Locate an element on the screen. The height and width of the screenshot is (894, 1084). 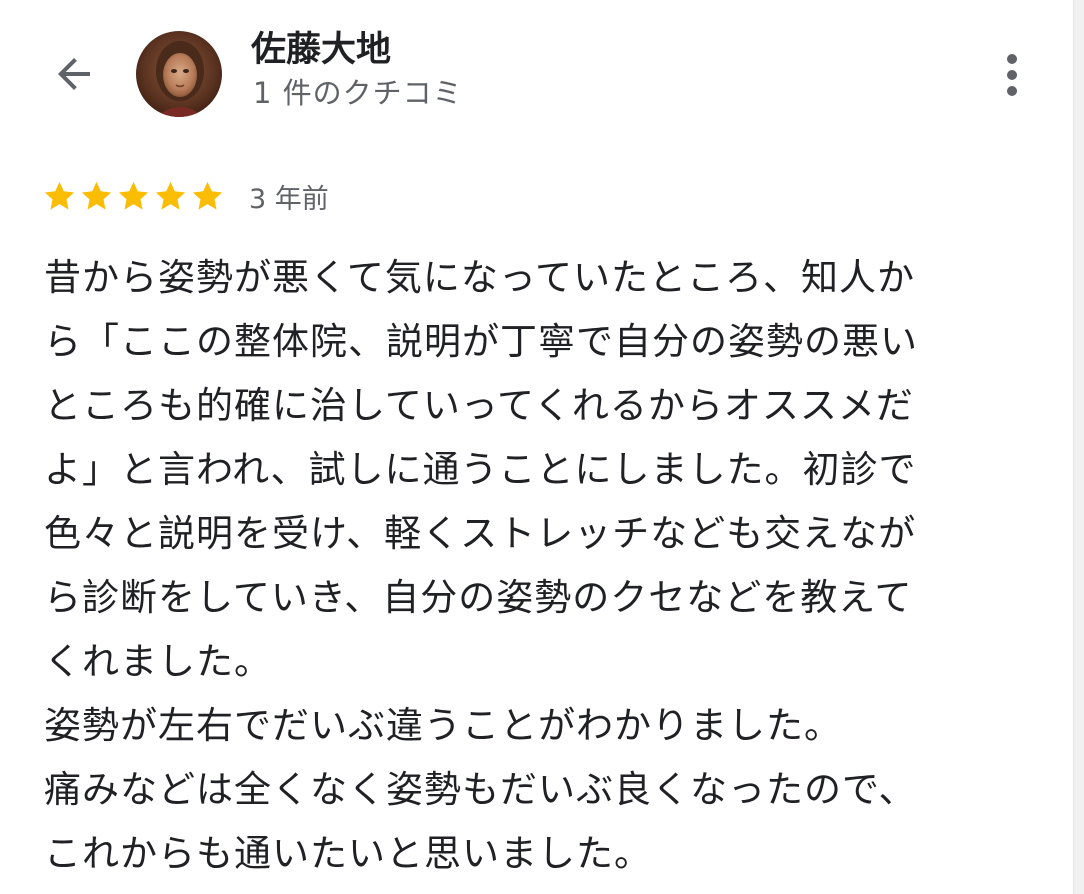
review-text-line: ら診断をしていき、自分の姿勢のクセなどを教えて is located at coordinates (478, 597).